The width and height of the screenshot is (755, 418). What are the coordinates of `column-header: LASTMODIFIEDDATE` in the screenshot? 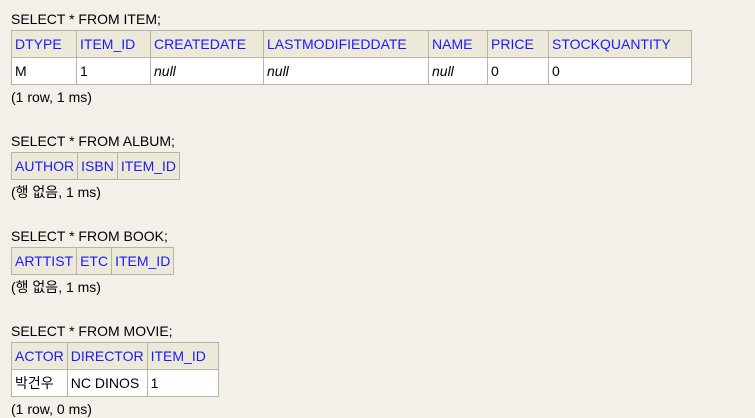 It's located at (346, 44).